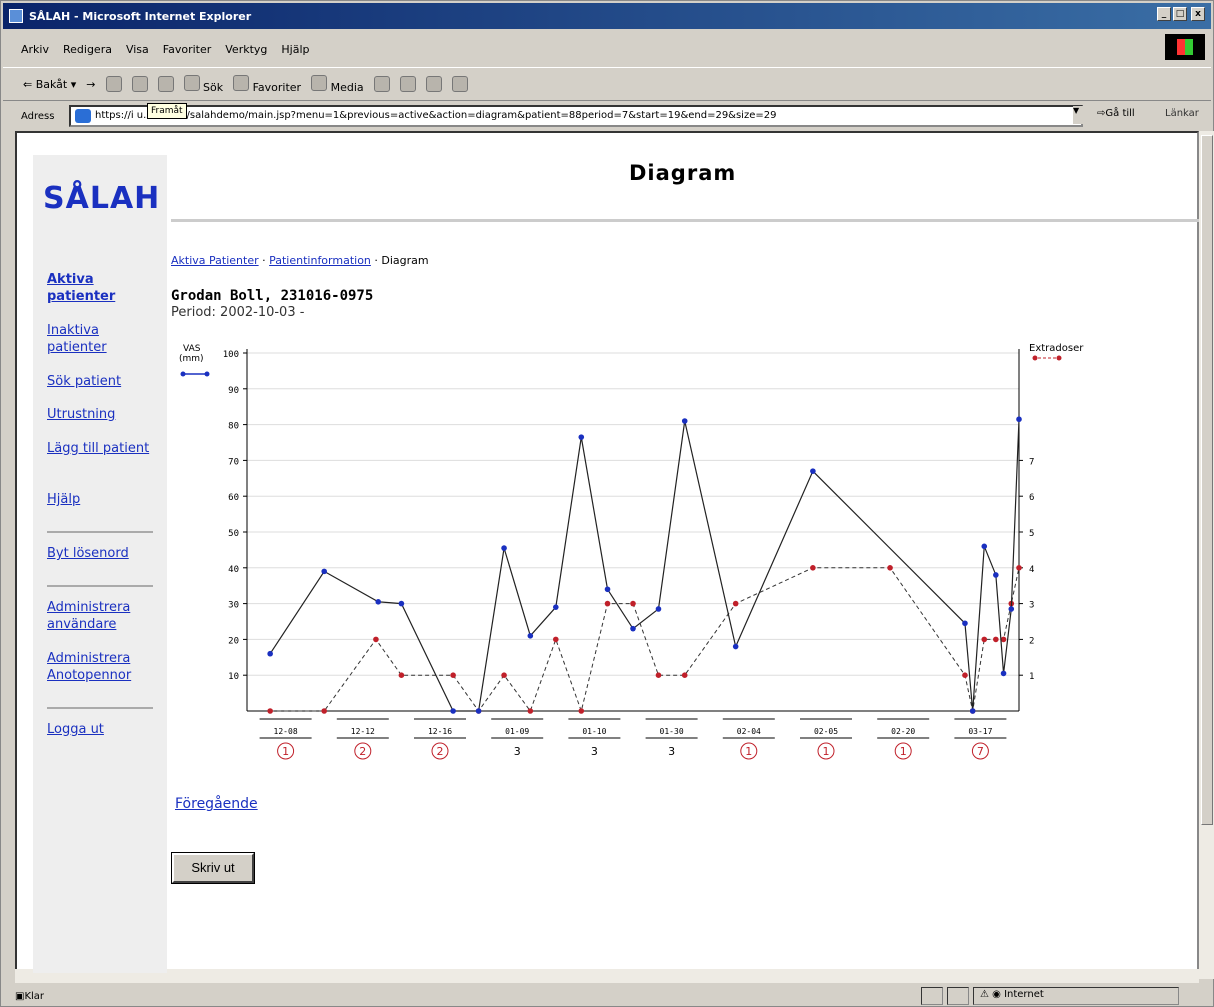 The height and width of the screenshot is (1007, 1214). What do you see at coordinates (1198, 14) in the screenshot?
I see `close-button: x` at bounding box center [1198, 14].